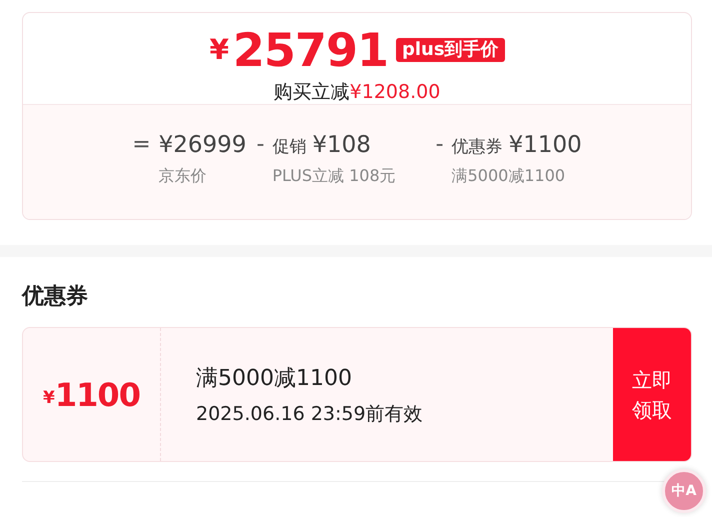 The height and width of the screenshot is (517, 712). Describe the element at coordinates (274, 378) in the screenshot. I see `coupon-condition: 满5000减1100` at that location.